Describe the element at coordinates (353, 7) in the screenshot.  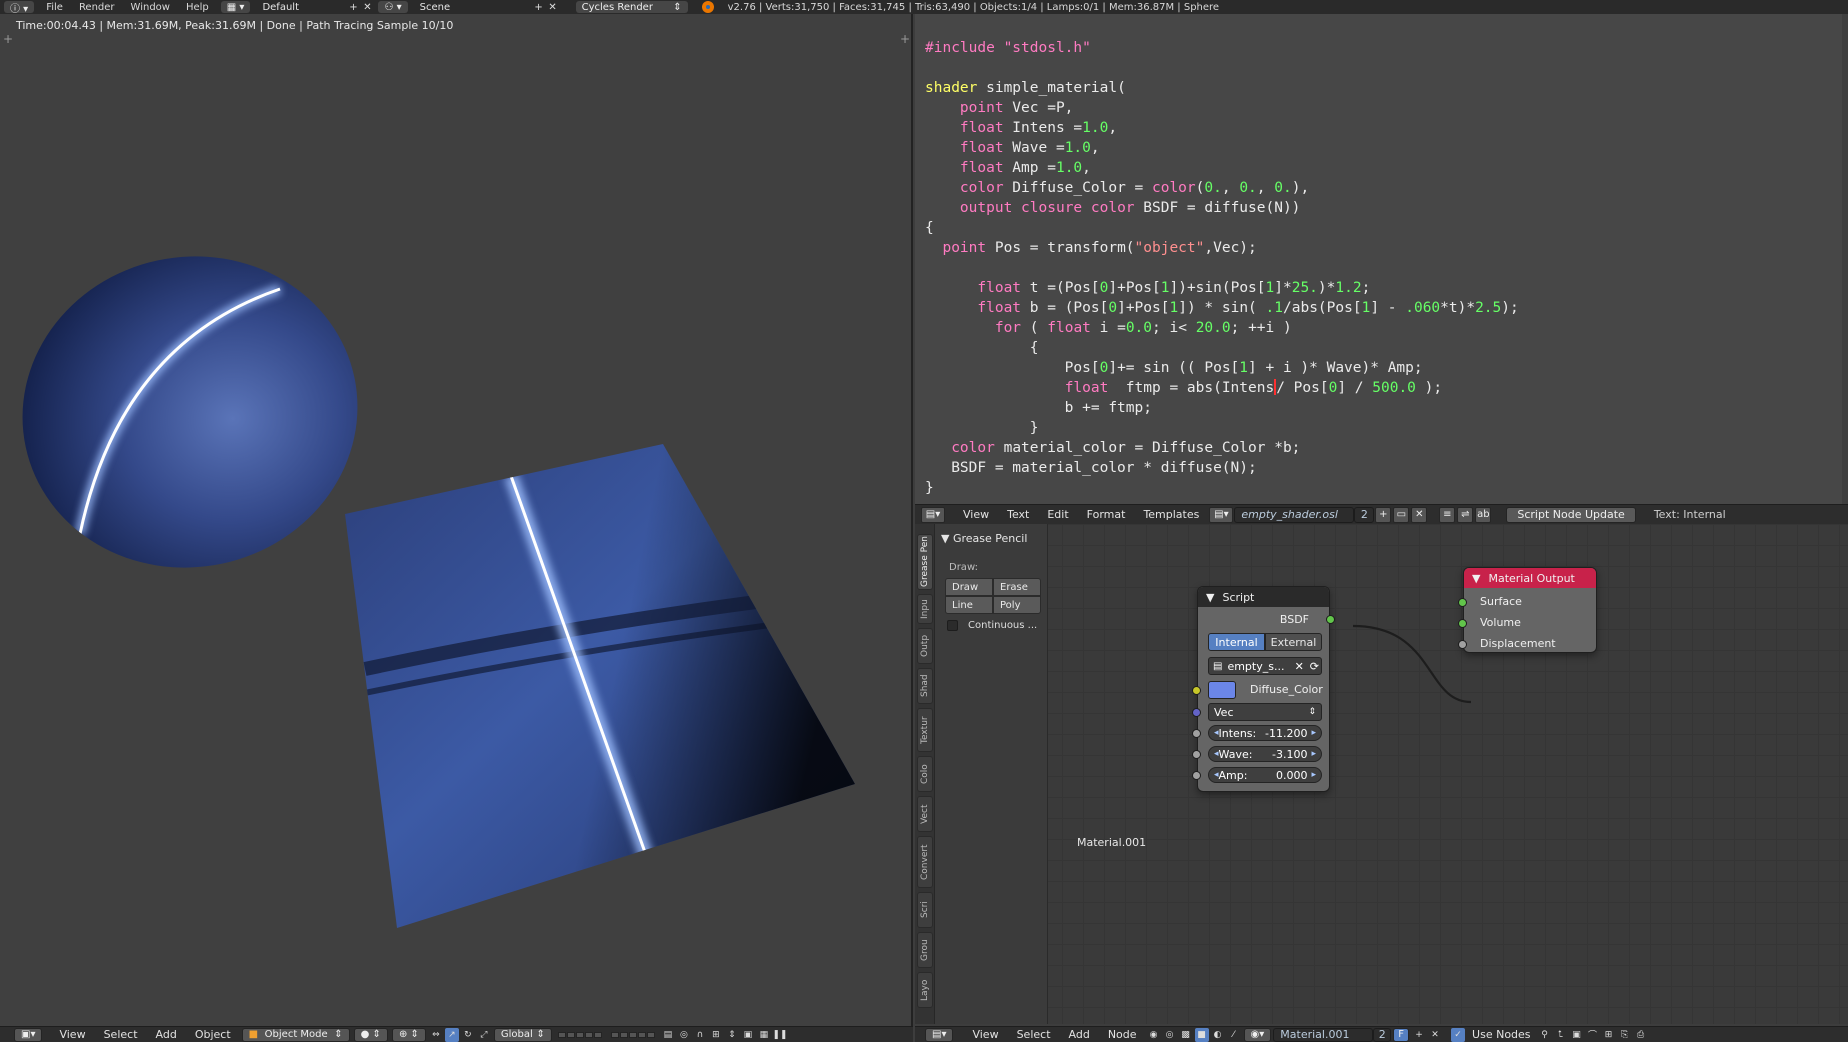
I see `add-screen-icon: +` at that location.